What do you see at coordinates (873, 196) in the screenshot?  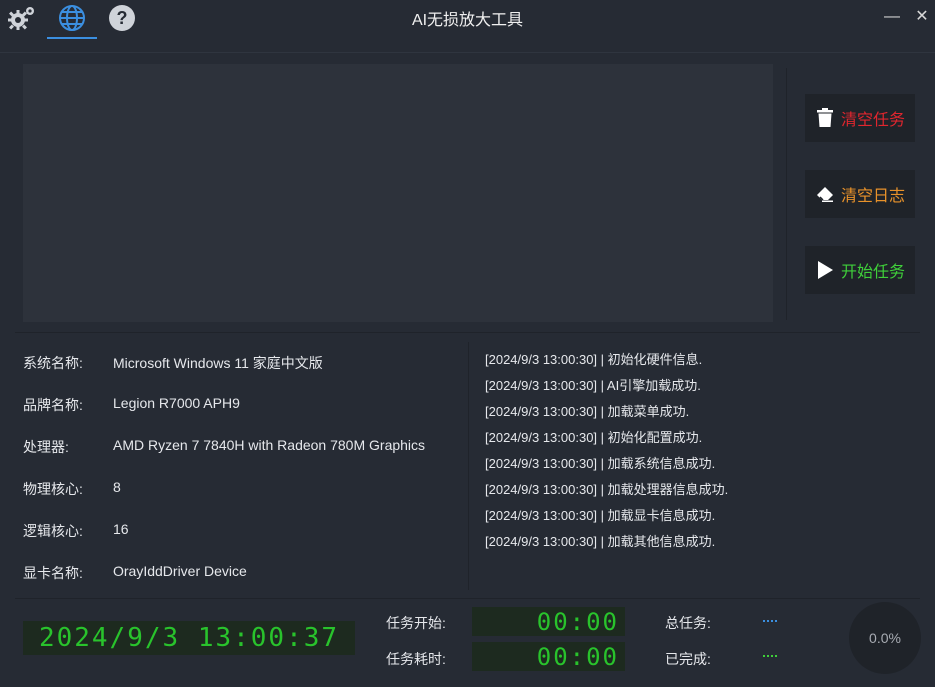 I see `clear-log-label: 清空日志` at bounding box center [873, 196].